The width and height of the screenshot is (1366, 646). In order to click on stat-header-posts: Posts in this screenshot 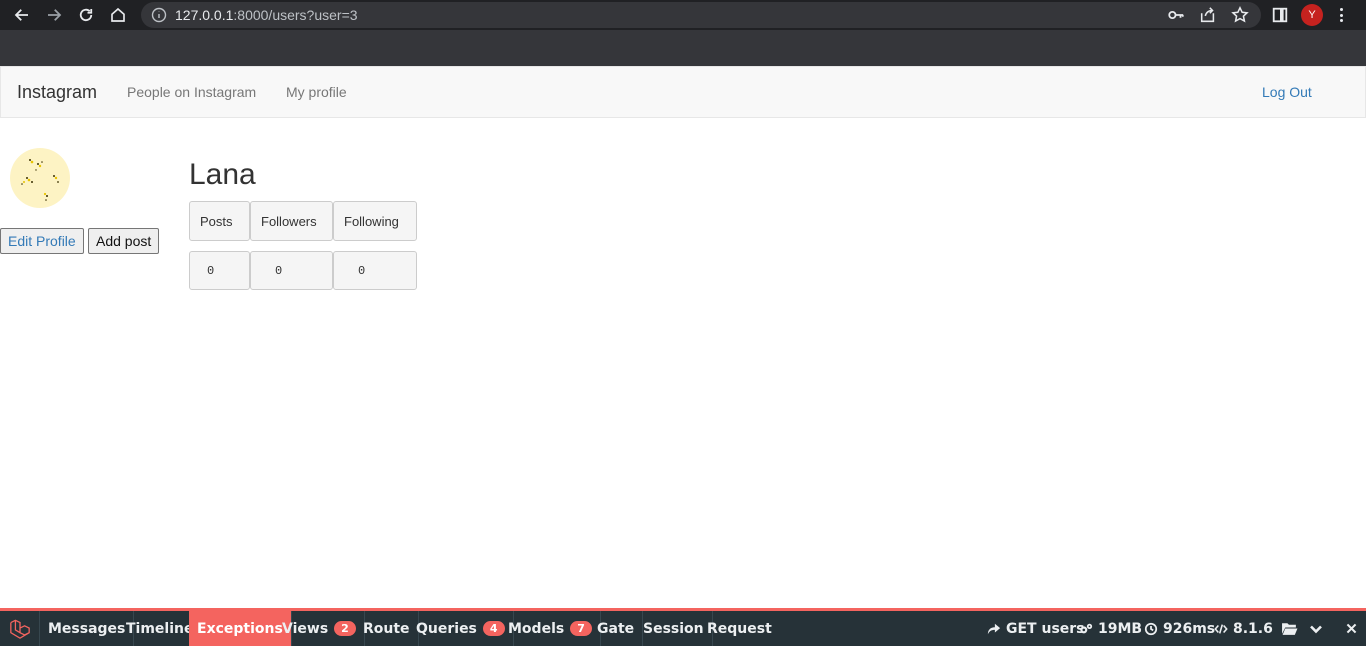, I will do `click(219, 221)`.